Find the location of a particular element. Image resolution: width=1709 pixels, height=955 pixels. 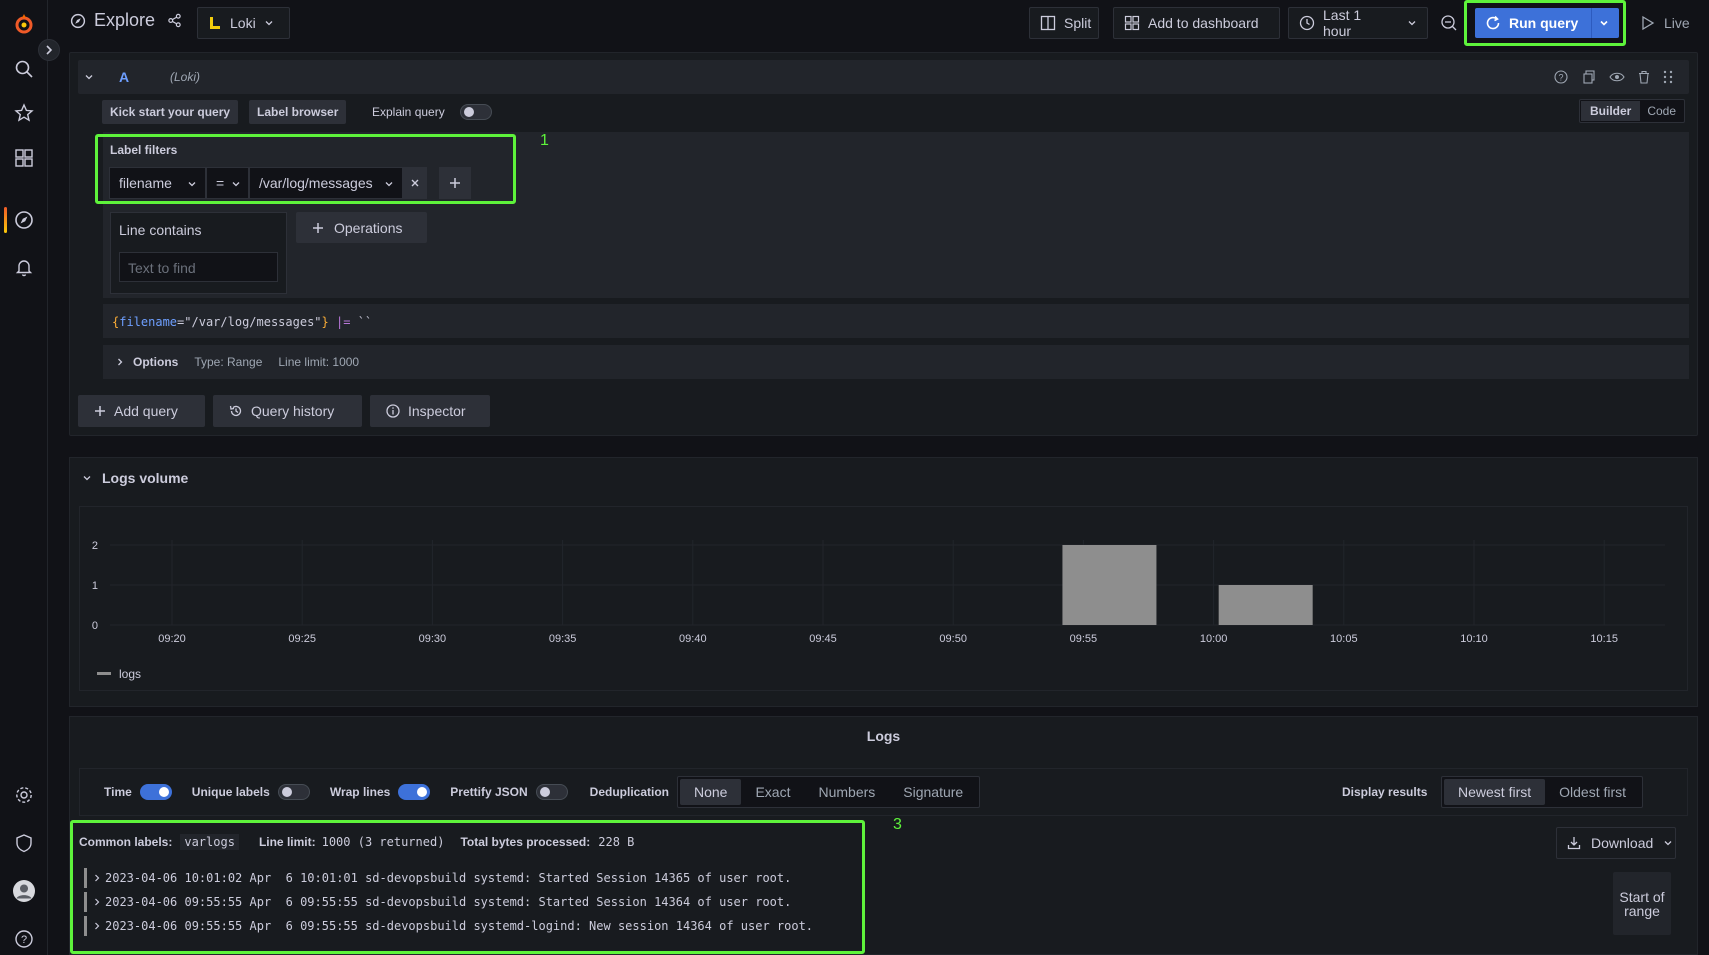

history-icon is located at coordinates (236, 411).